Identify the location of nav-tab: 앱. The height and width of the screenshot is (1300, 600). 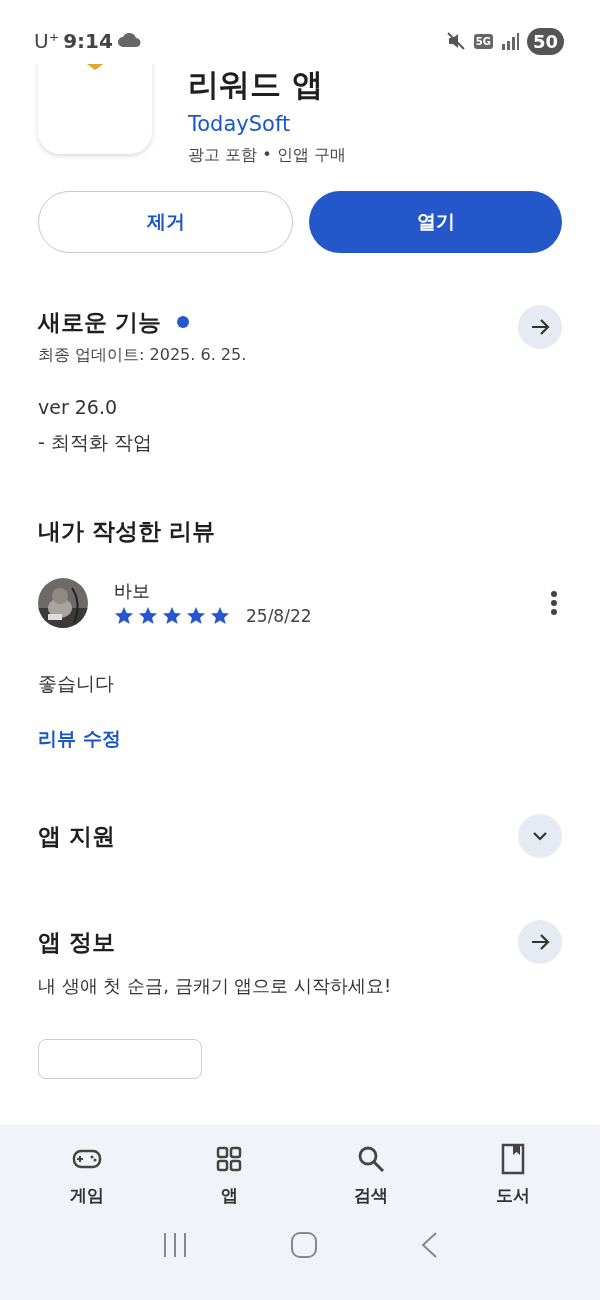
(229, 1167).